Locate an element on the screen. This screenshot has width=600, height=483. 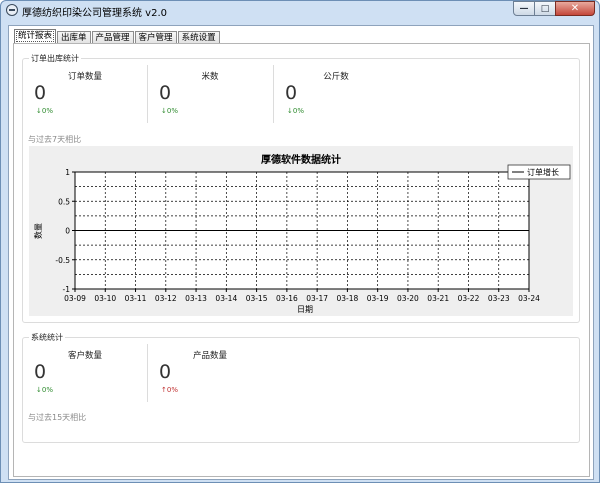
maximize-icon: □ is located at coordinates (545, 8).